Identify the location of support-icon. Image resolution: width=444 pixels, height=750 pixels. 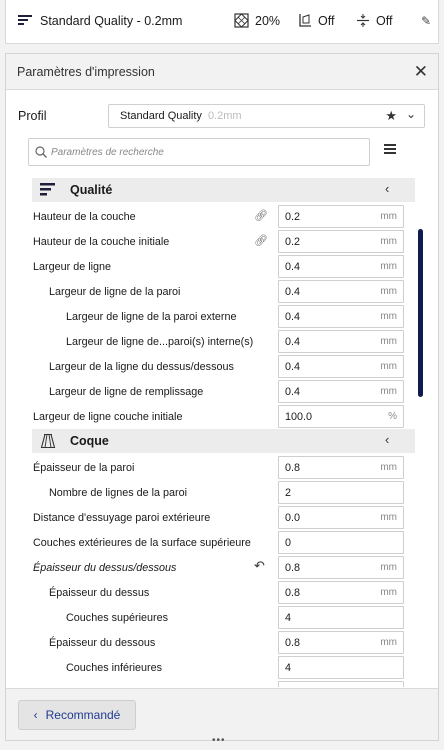
(305, 20).